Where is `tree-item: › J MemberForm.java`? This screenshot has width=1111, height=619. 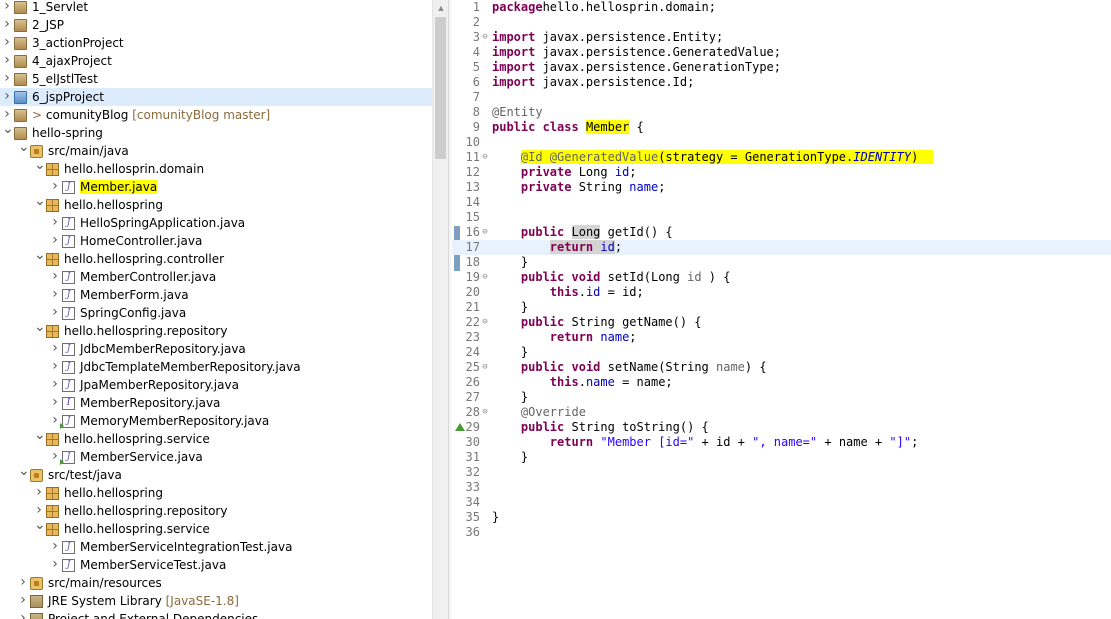
tree-item: › J MemberForm.java is located at coordinates (216, 295).